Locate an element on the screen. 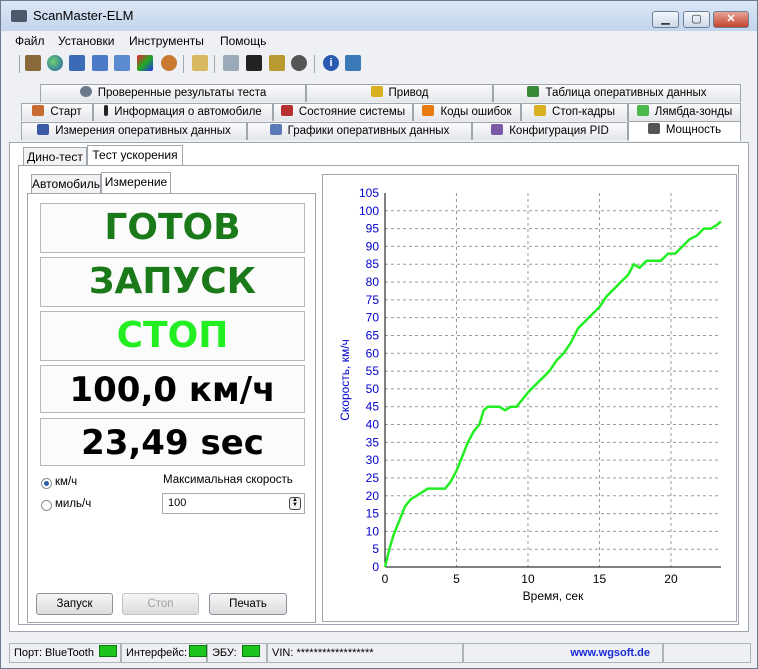 The width and height of the screenshot is (758, 669). status-empty is located at coordinates (707, 653).